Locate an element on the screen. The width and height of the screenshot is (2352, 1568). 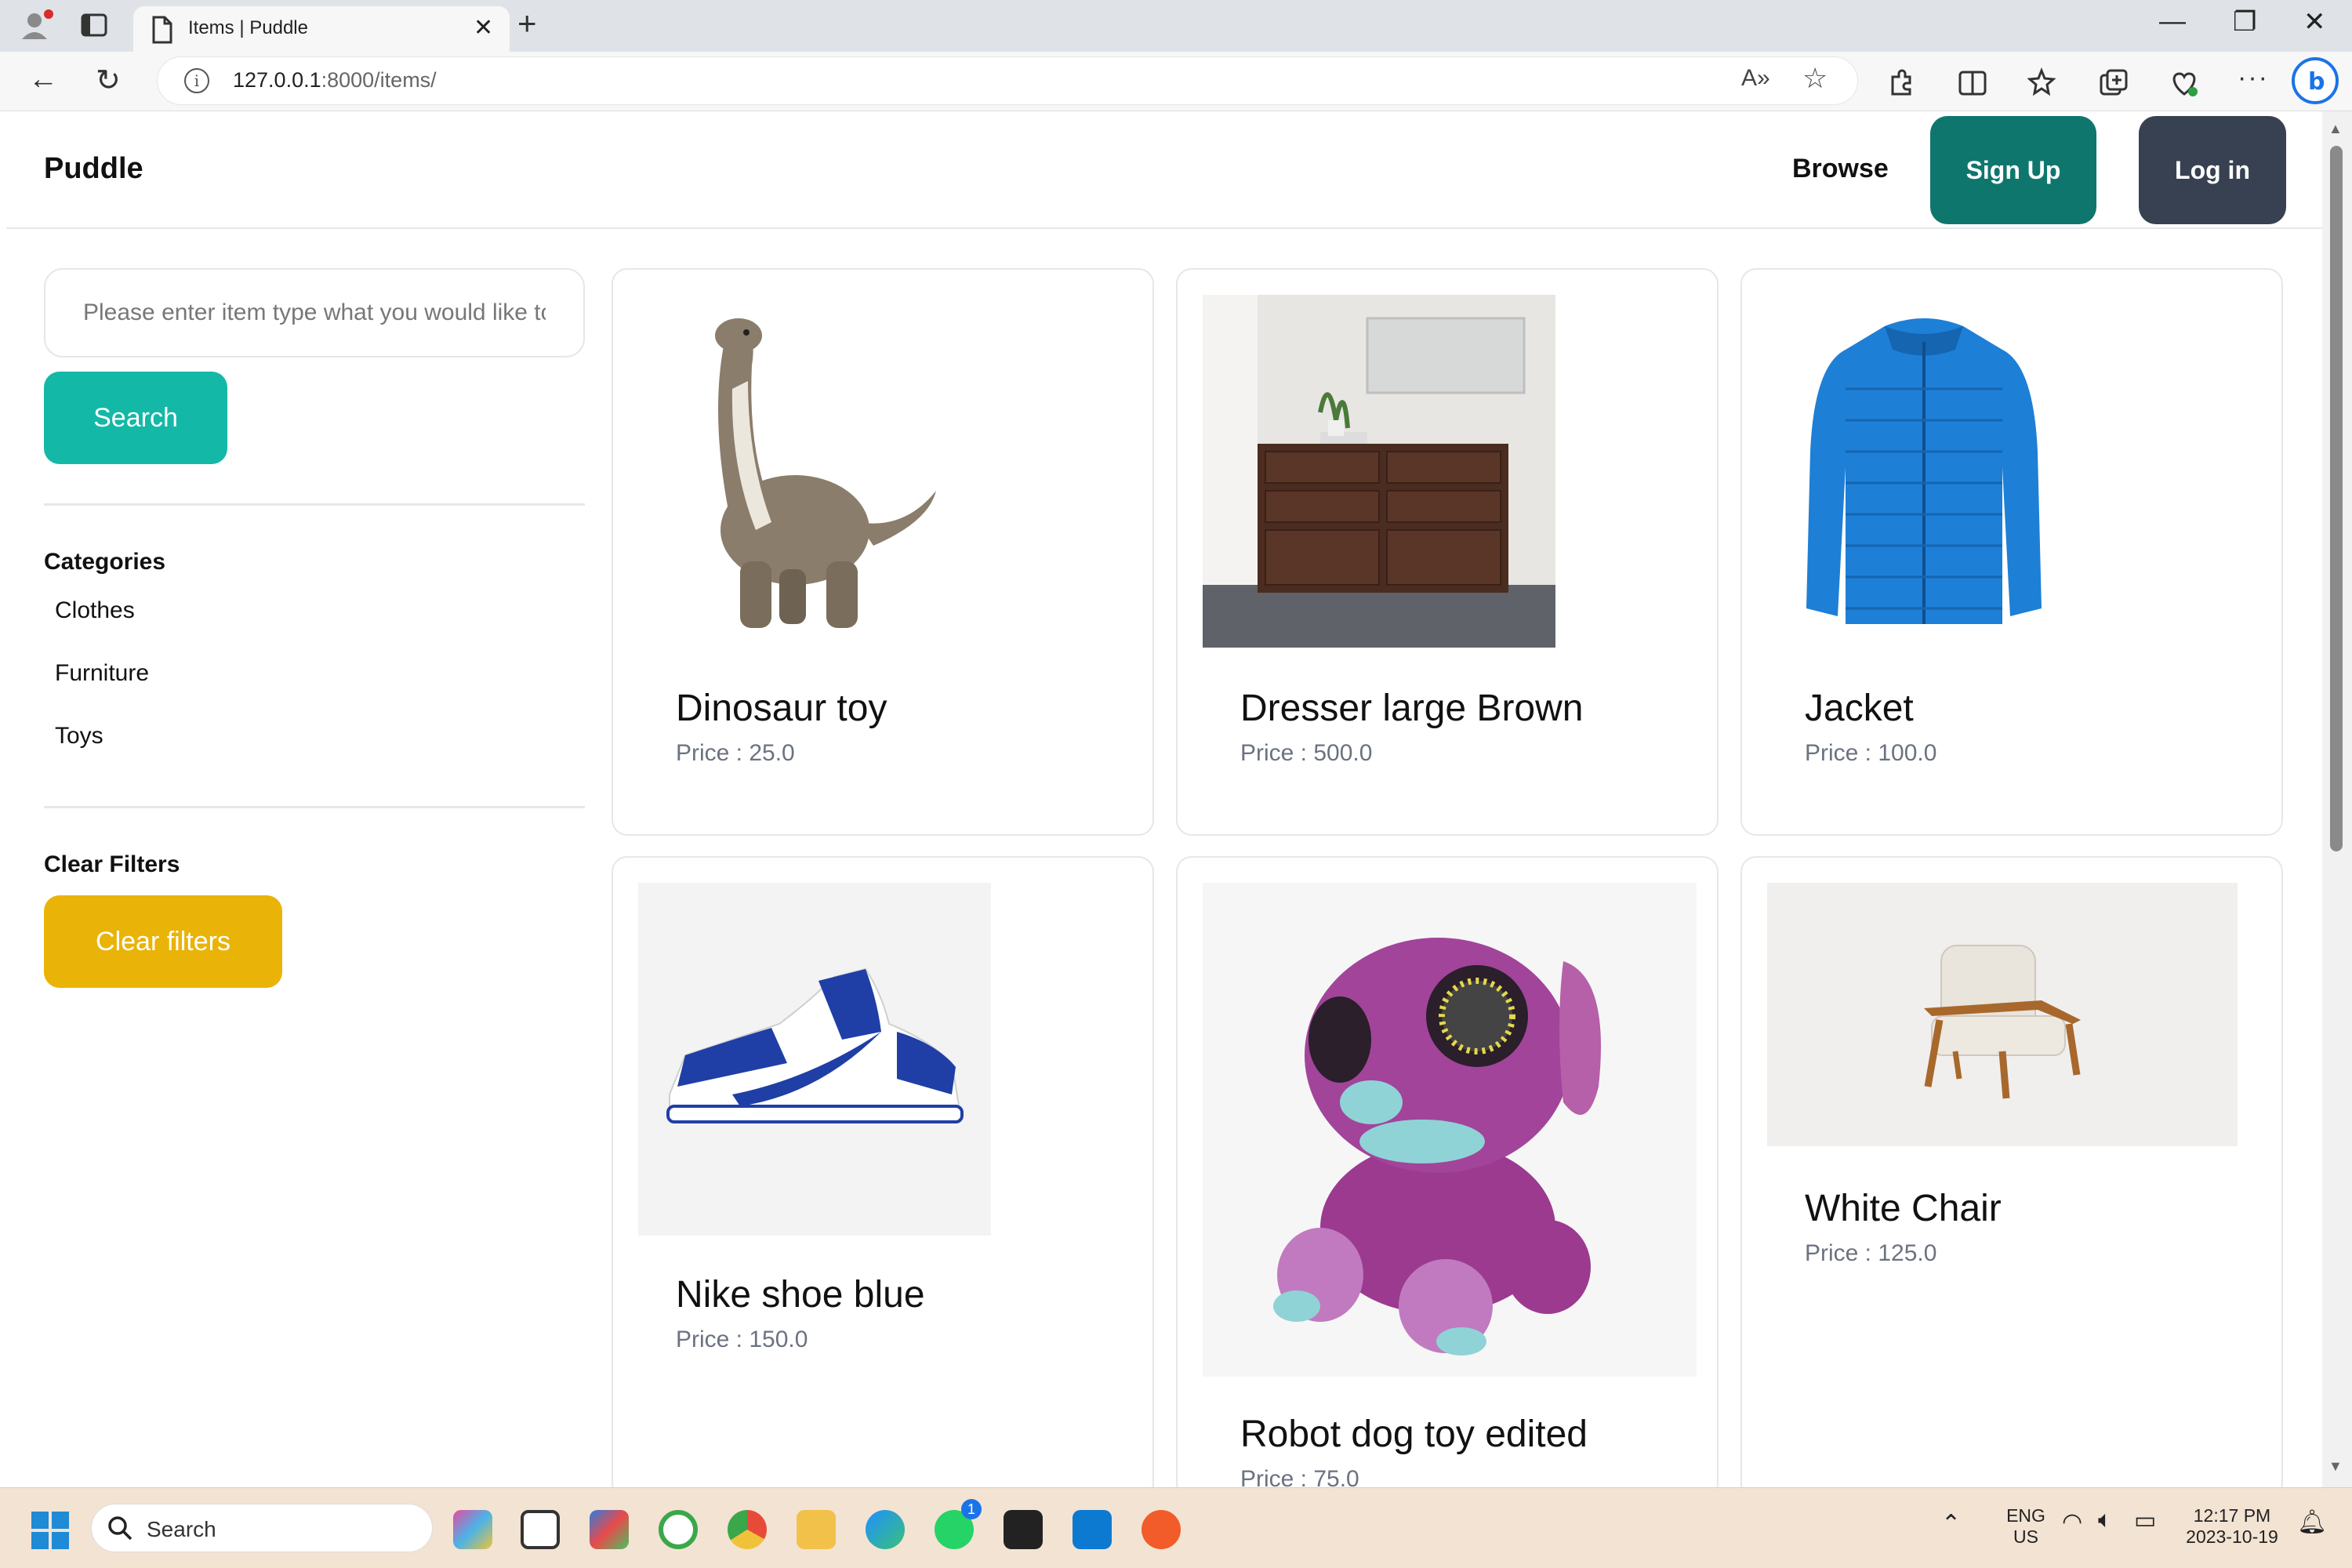
split-screen-icon is located at coordinates (1972, 83).